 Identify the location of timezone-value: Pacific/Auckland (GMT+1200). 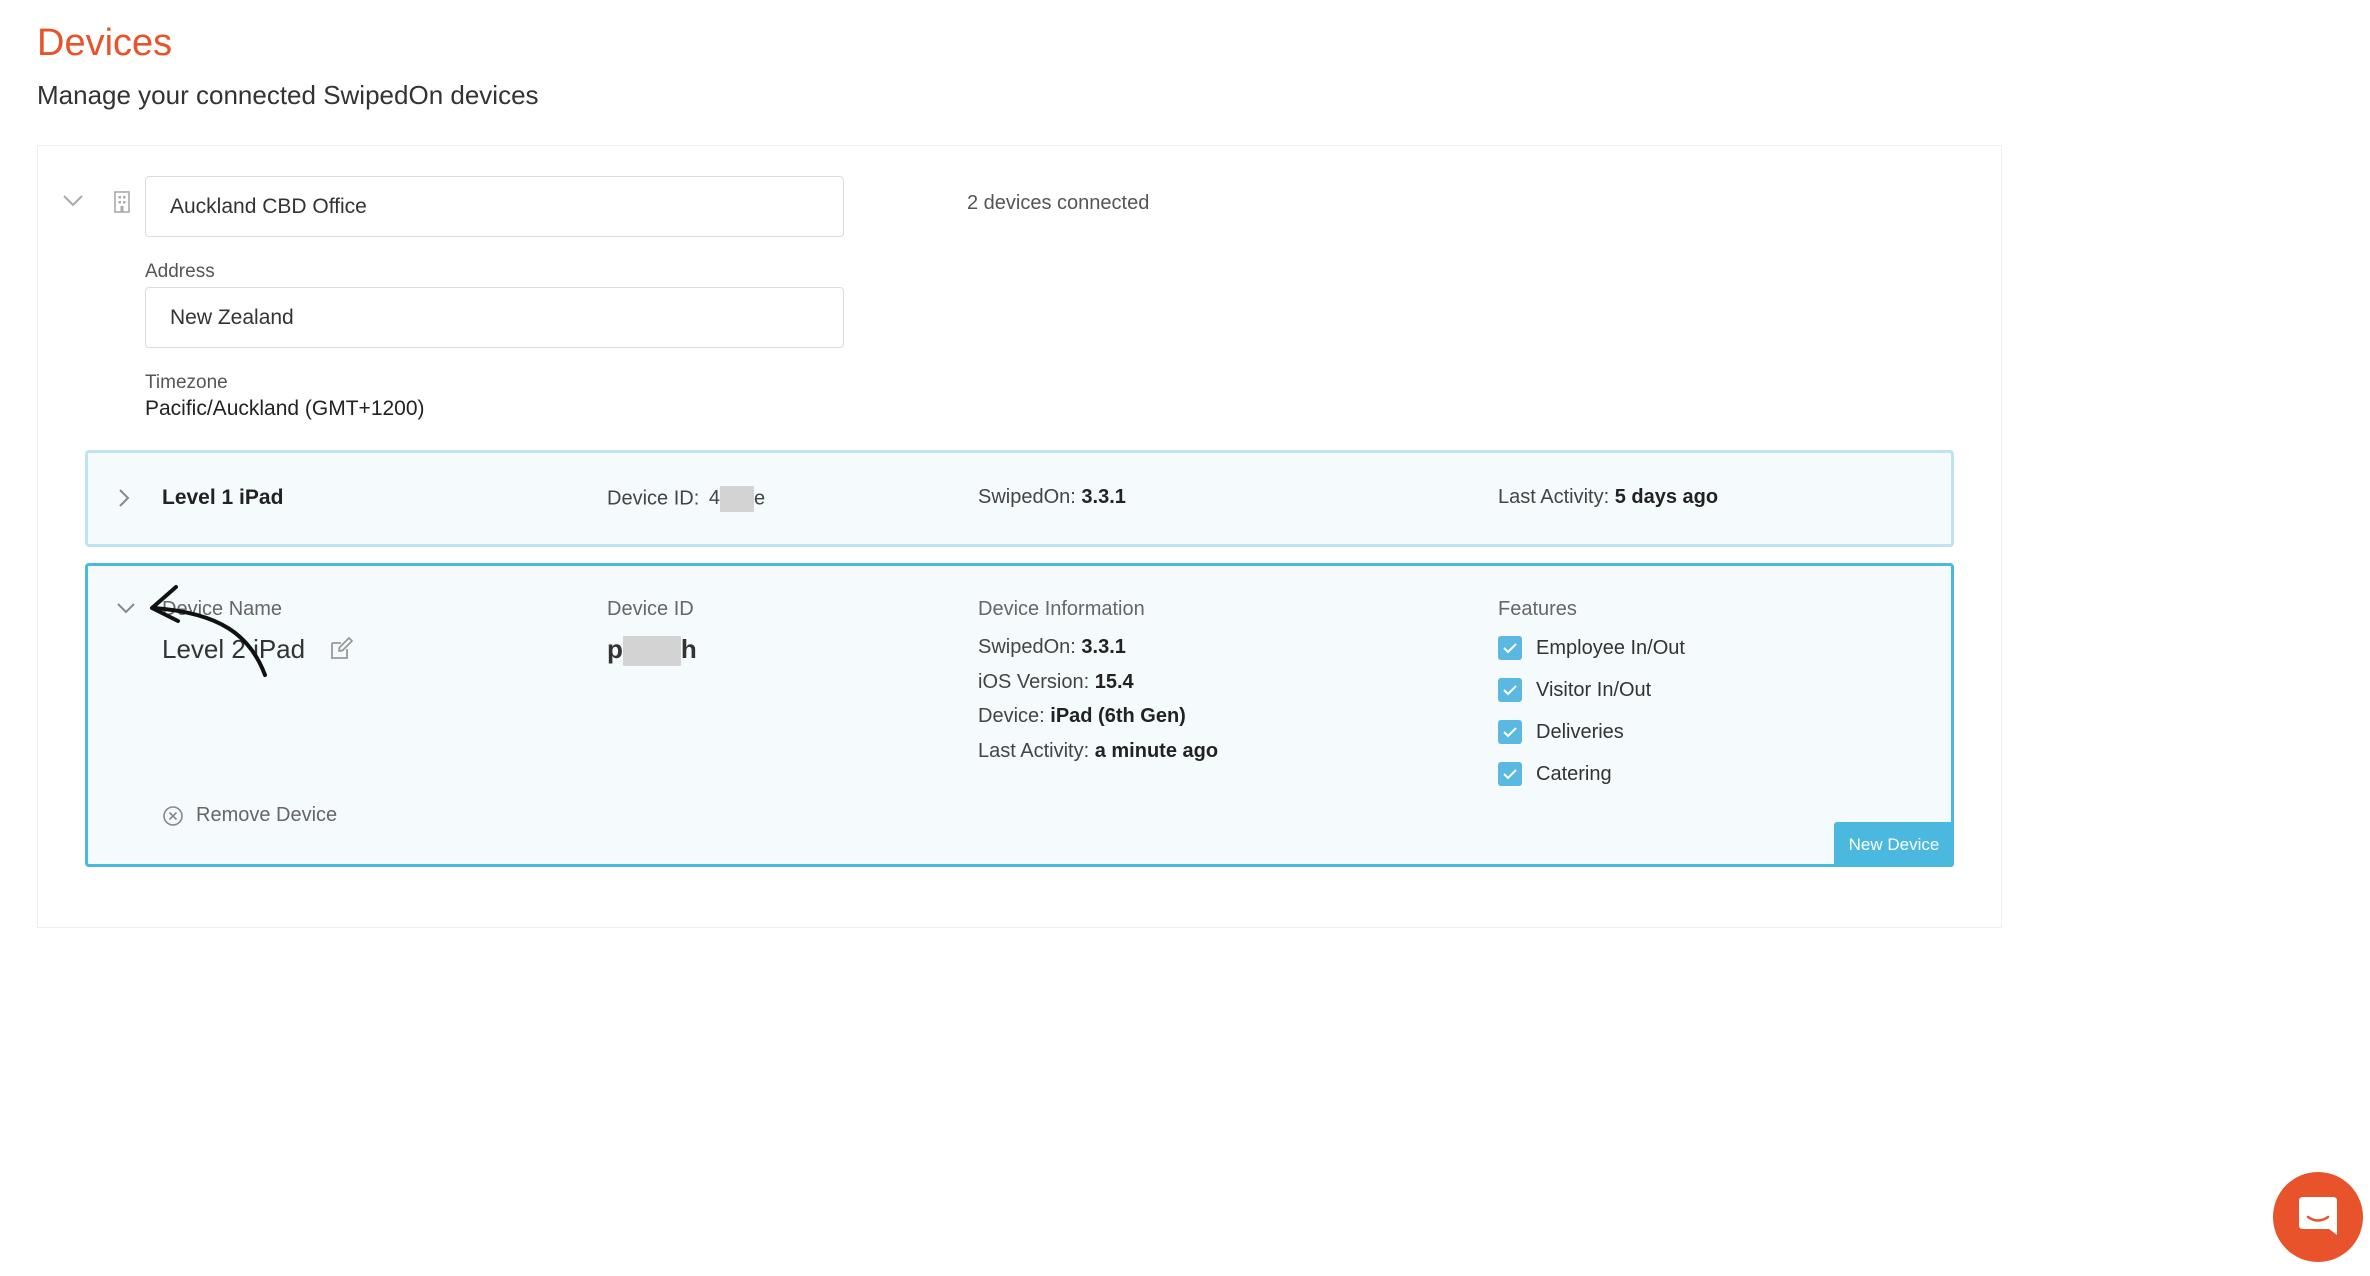
(285, 408).